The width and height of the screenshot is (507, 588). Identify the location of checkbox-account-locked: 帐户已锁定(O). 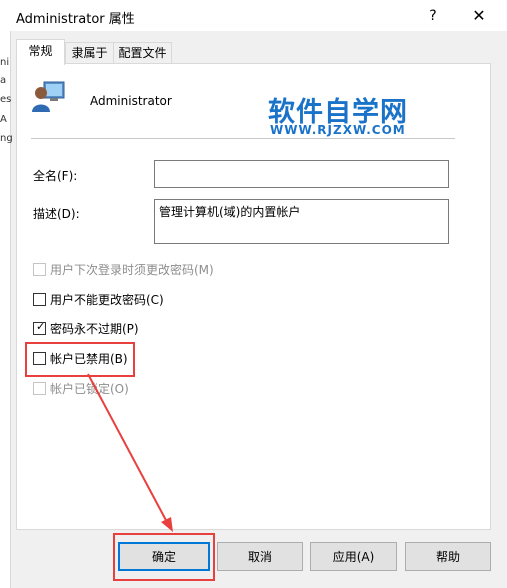
(81, 388).